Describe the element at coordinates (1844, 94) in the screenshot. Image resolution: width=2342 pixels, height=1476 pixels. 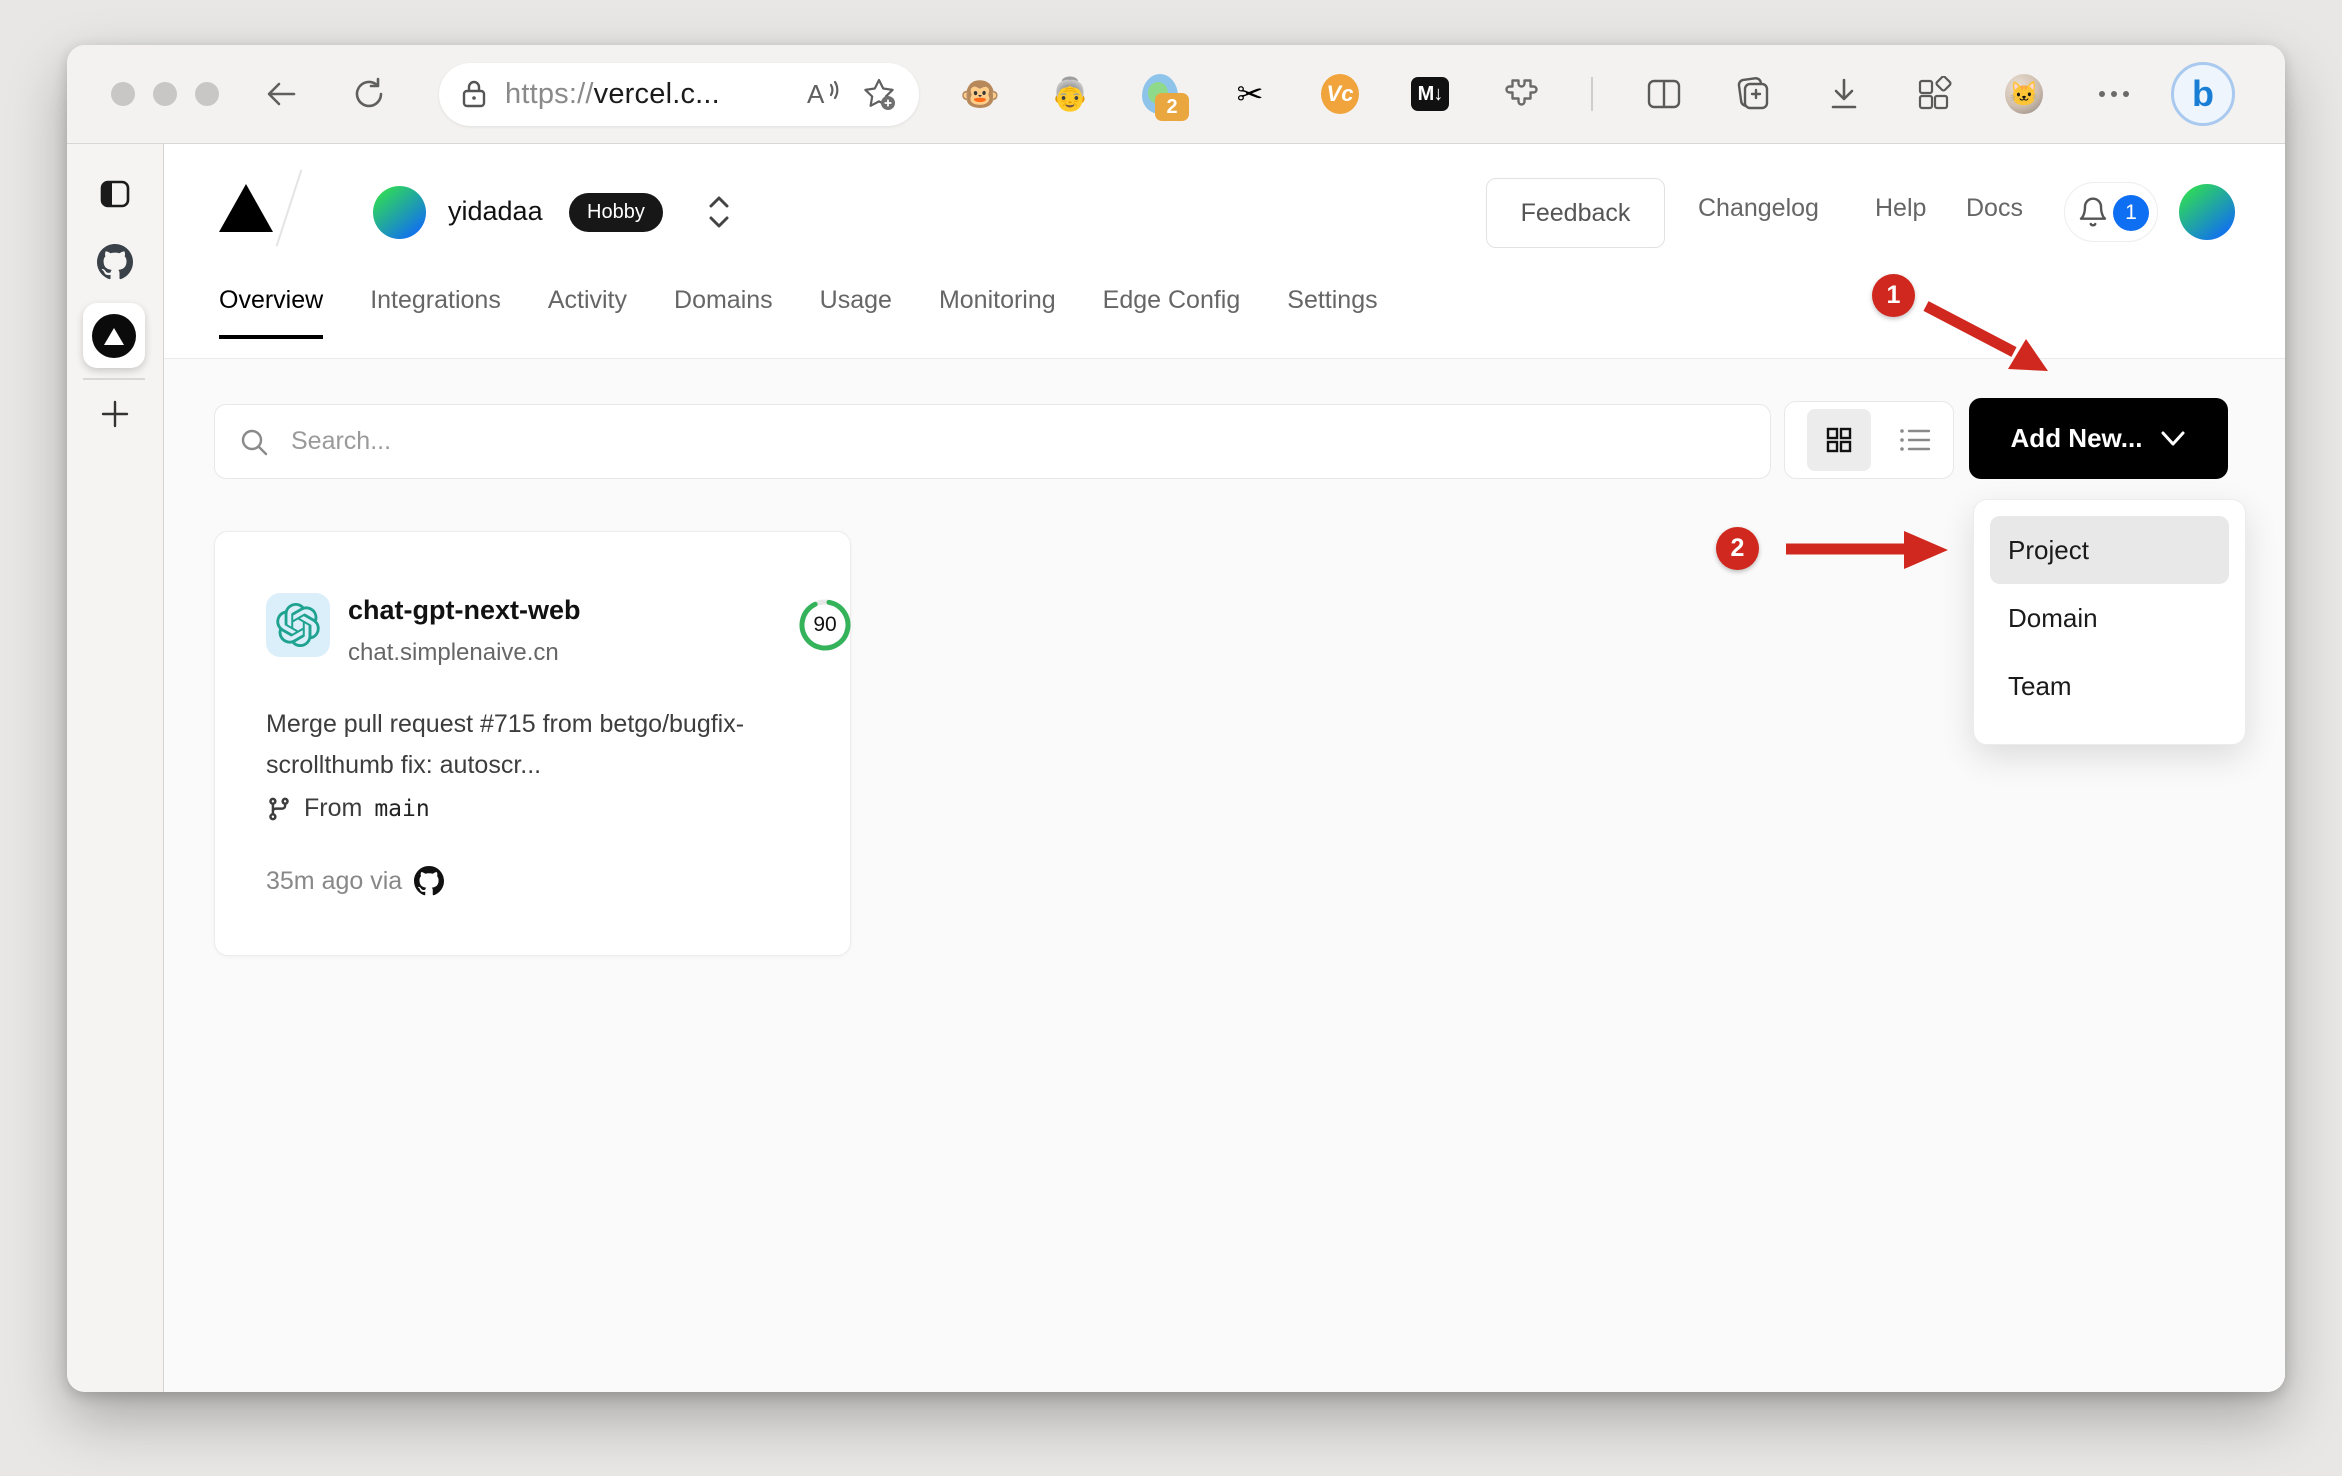
I see `downloads-icon` at that location.